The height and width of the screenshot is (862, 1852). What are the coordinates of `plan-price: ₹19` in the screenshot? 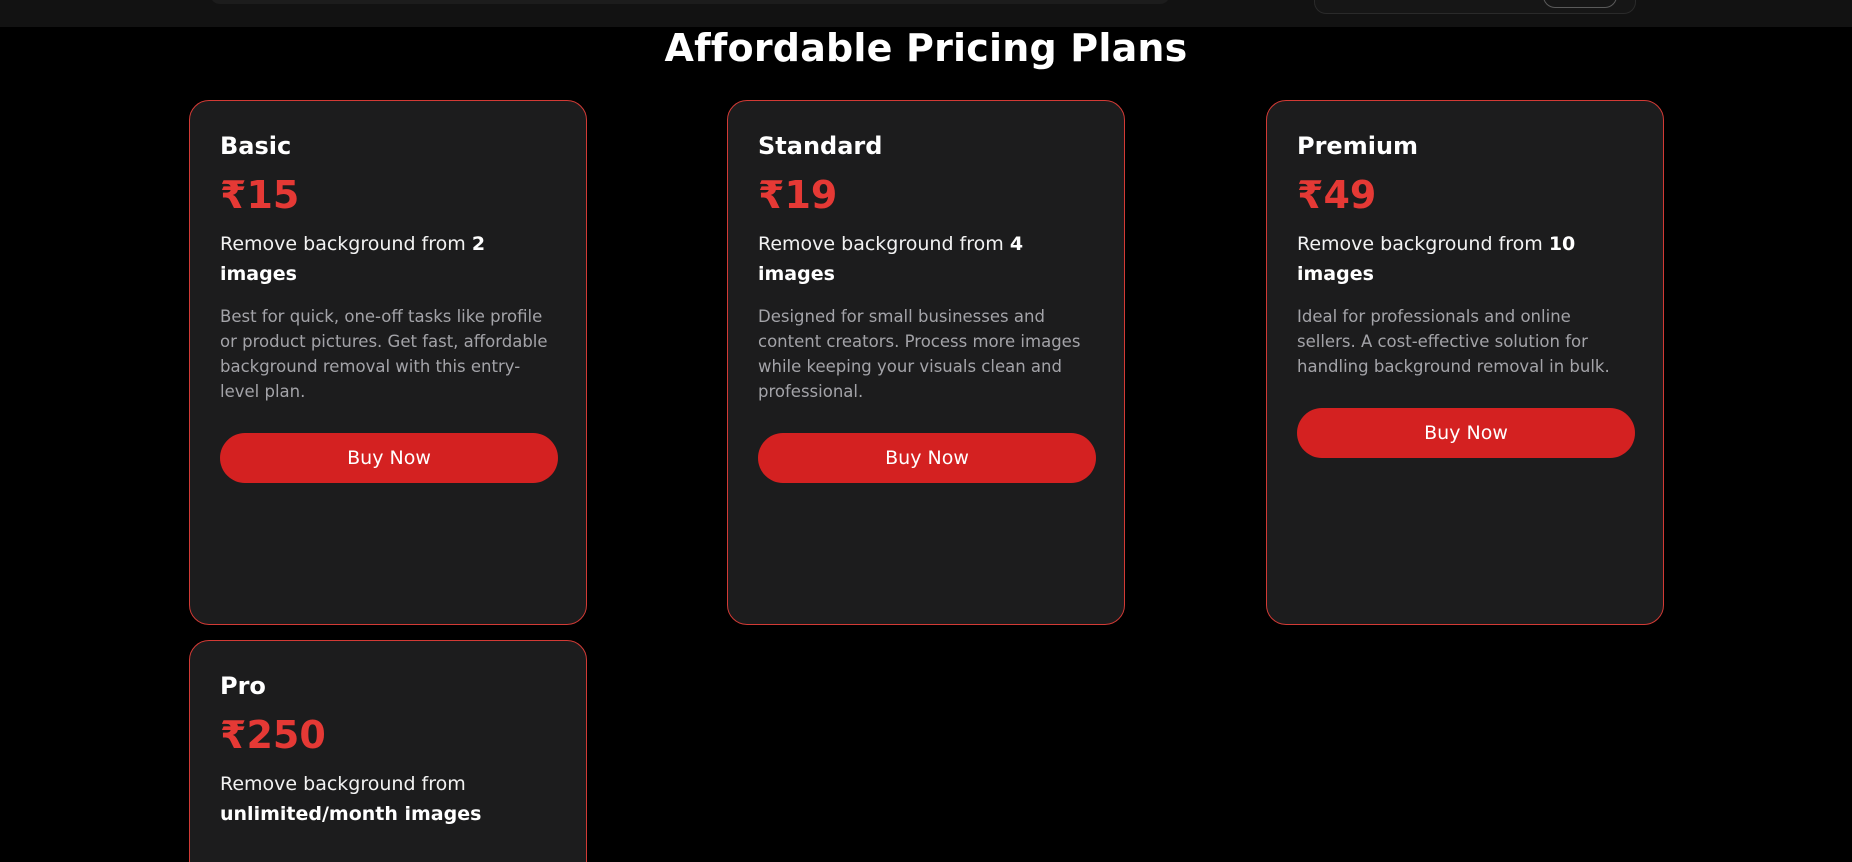 It's located at (798, 195).